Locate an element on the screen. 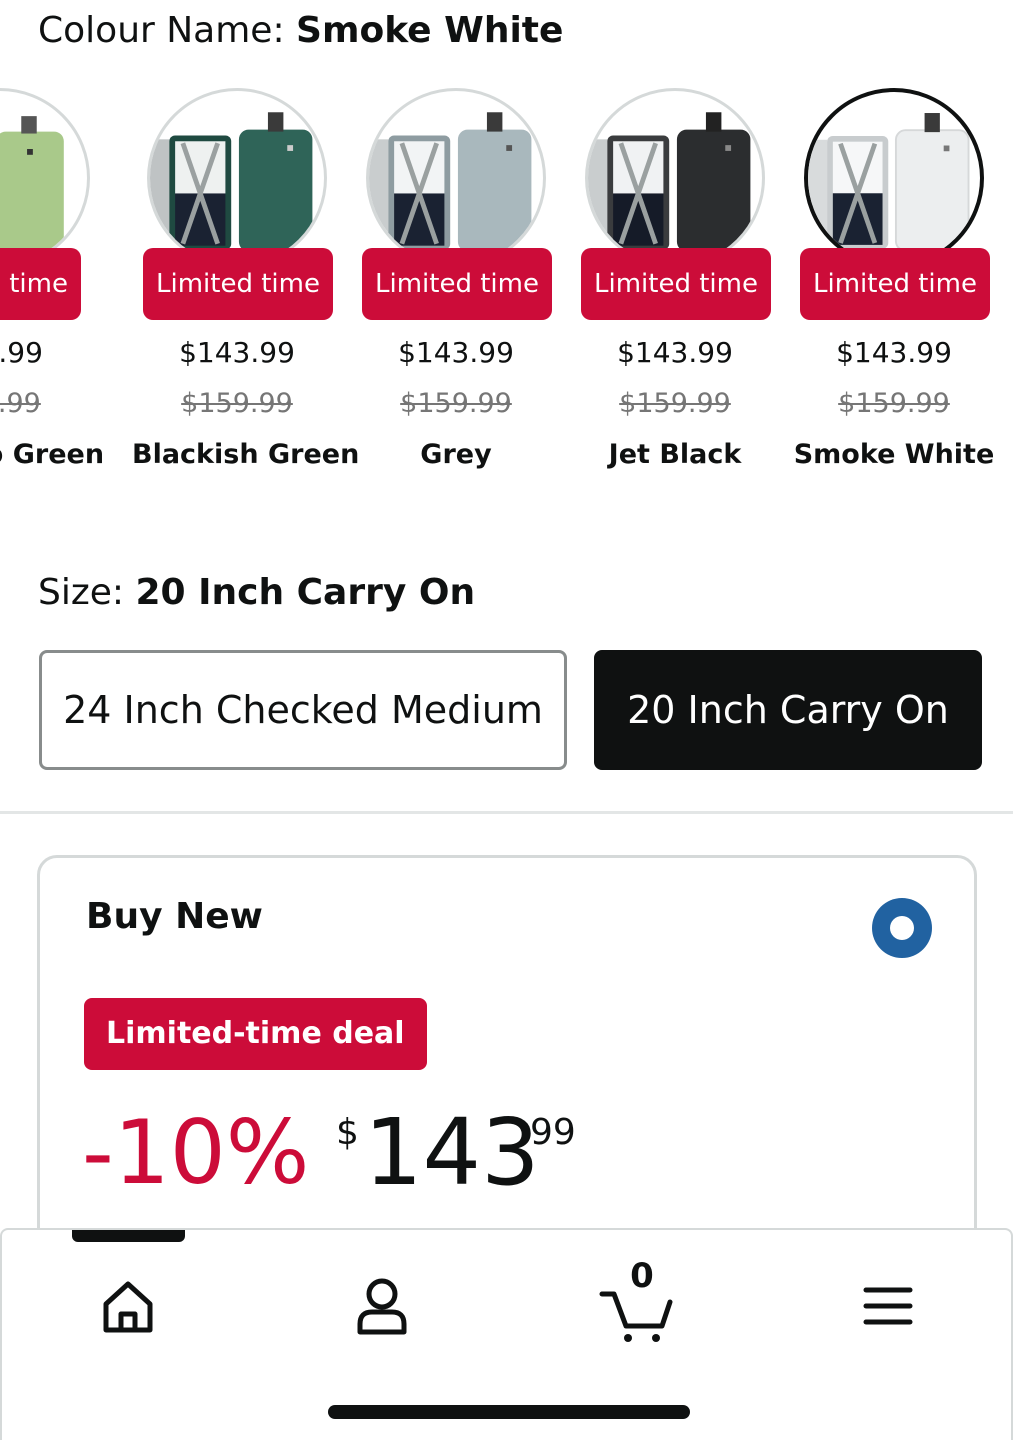 Image resolution: width=1013 pixels, height=1440 pixels. size-option-20-inch-carry-on: 20 Inch Carry On is located at coordinates (788, 710).